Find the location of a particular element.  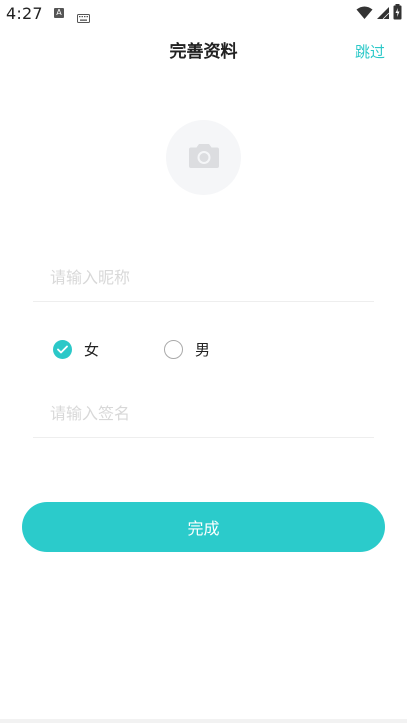

status-bar: 4:27 A is located at coordinates (203, 14).